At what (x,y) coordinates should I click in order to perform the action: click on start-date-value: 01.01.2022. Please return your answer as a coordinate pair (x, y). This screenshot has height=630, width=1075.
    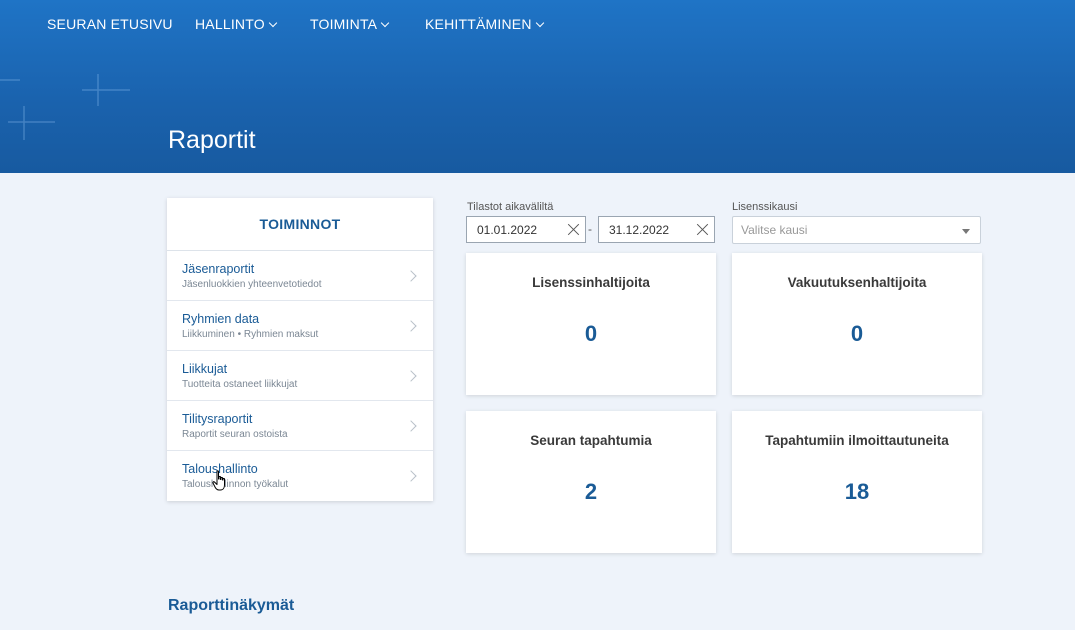
    Looking at the image, I should click on (507, 229).